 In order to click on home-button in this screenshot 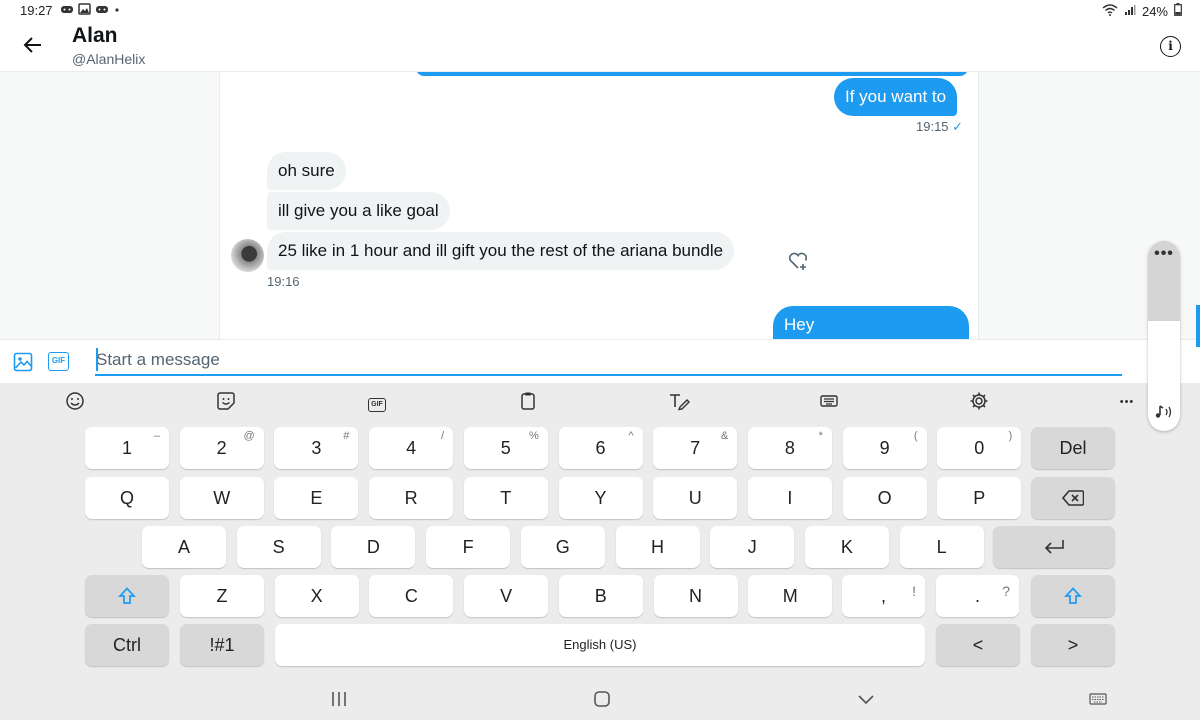, I will do `click(602, 700)`.